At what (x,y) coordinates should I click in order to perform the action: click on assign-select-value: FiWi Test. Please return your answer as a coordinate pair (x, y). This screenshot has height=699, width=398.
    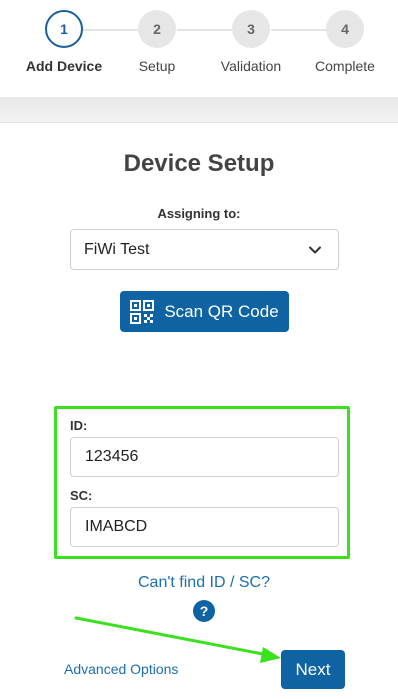
    Looking at the image, I should click on (117, 249).